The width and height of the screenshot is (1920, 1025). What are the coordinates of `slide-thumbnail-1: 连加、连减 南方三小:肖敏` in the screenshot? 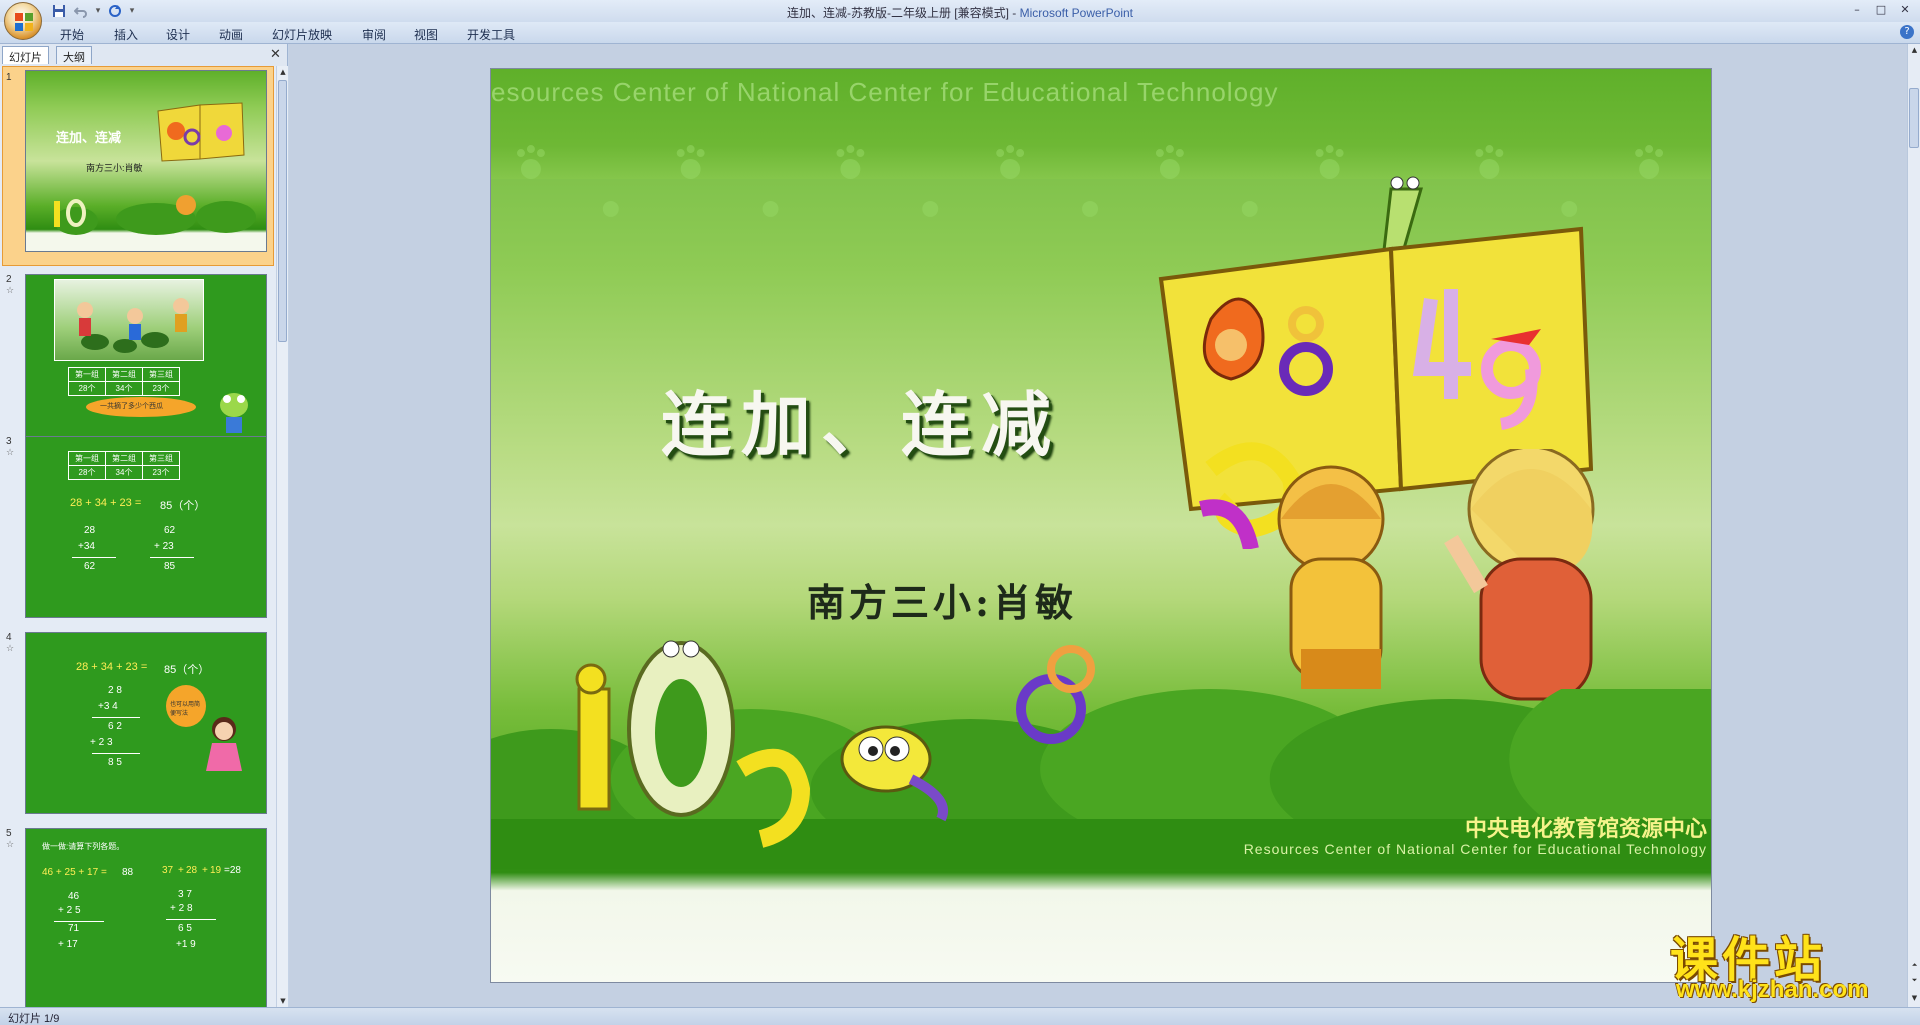 It's located at (146, 161).